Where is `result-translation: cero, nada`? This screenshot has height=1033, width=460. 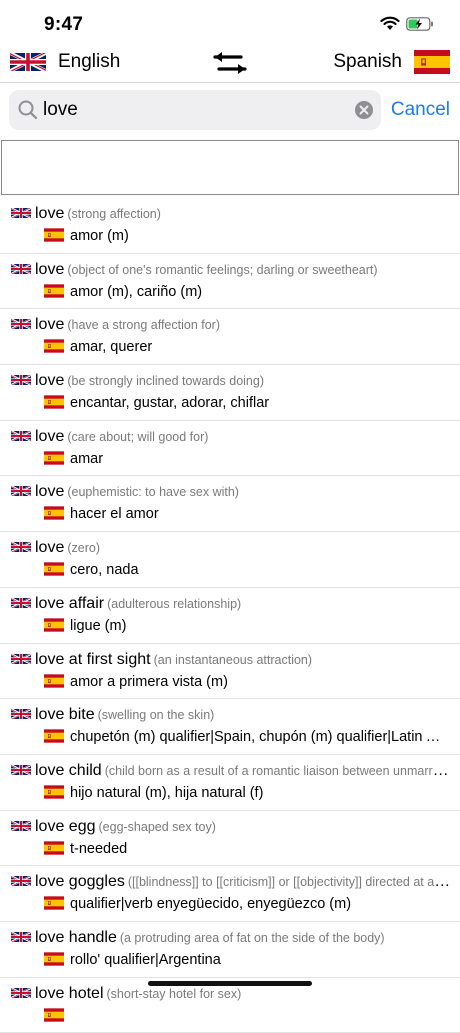 result-translation: cero, nada is located at coordinates (104, 570).